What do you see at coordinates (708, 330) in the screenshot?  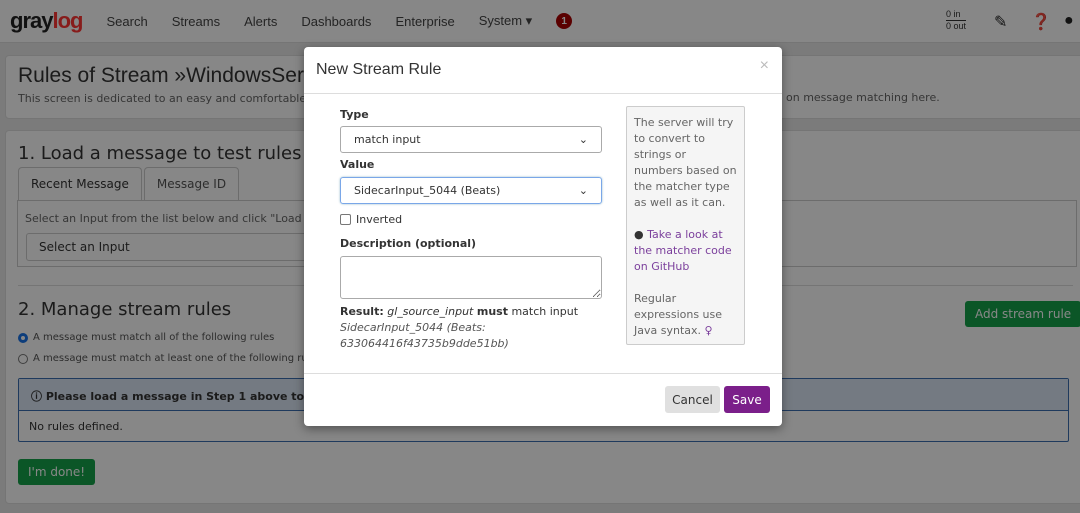 I see `lightbulb-icon: ♀` at bounding box center [708, 330].